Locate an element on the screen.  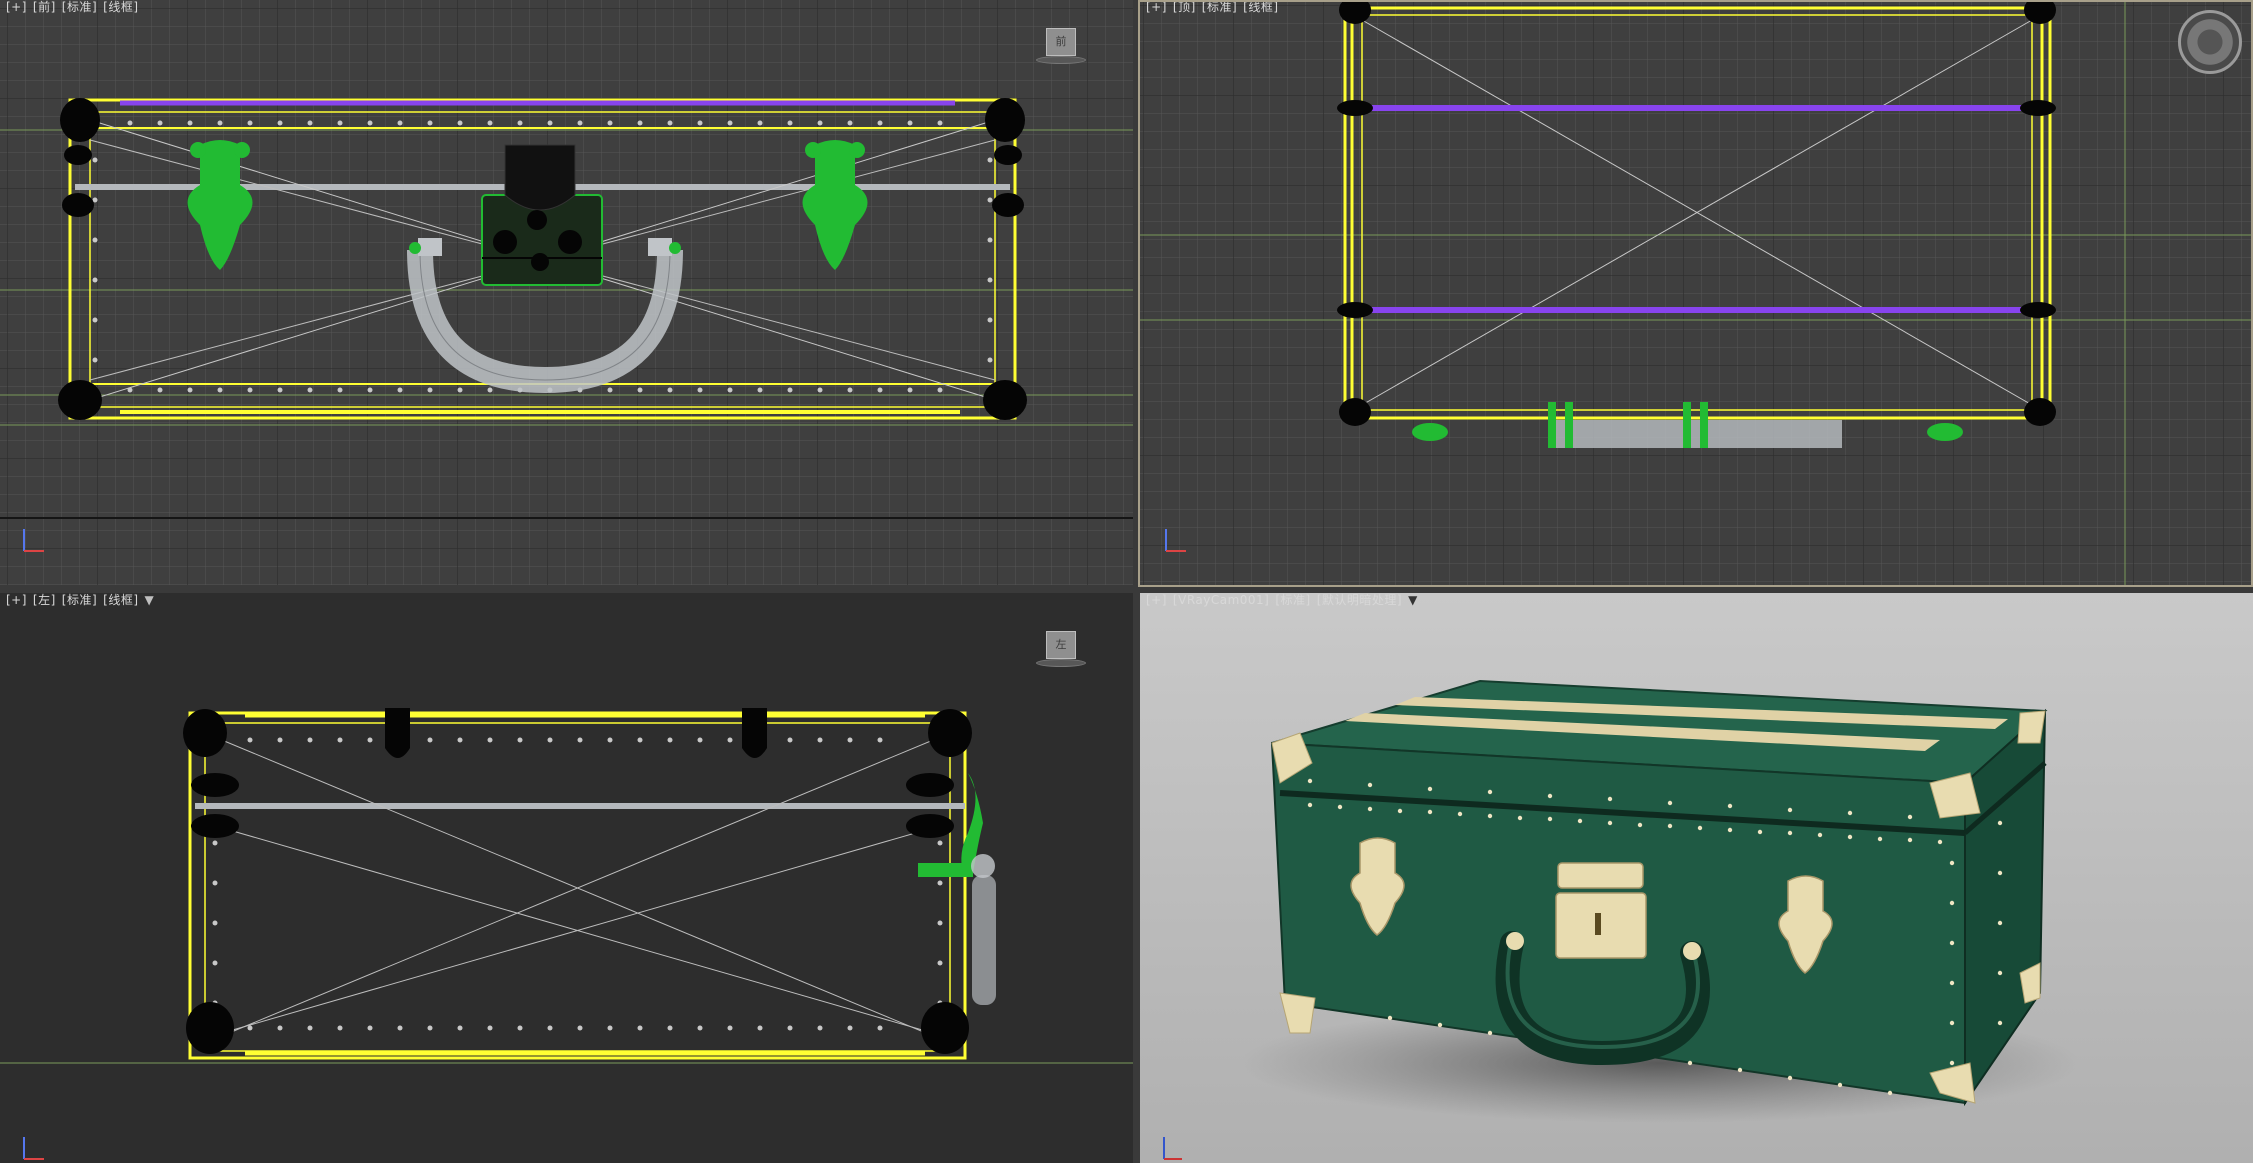
viewport-left-label: [+] [左] [标准] [线框] ▼ is located at coordinates (83, 600).